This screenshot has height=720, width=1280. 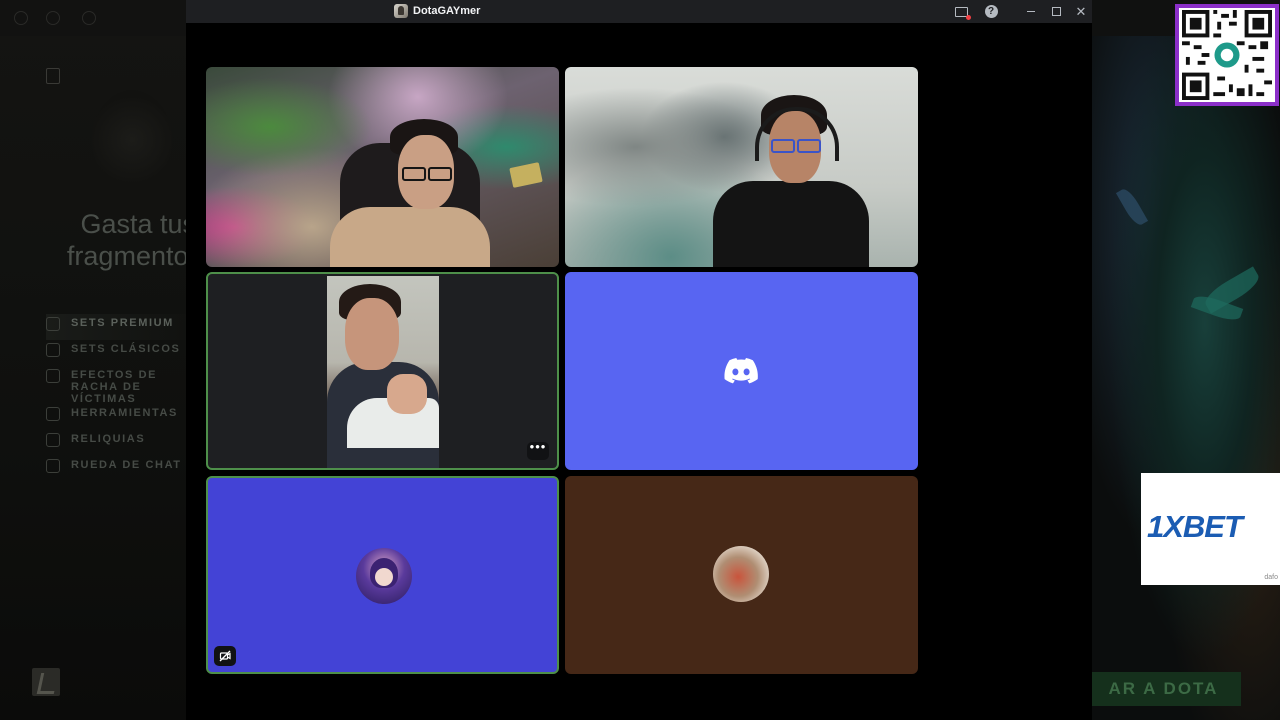 What do you see at coordinates (53, 350) in the screenshot?
I see `sets-clasicos-icon` at bounding box center [53, 350].